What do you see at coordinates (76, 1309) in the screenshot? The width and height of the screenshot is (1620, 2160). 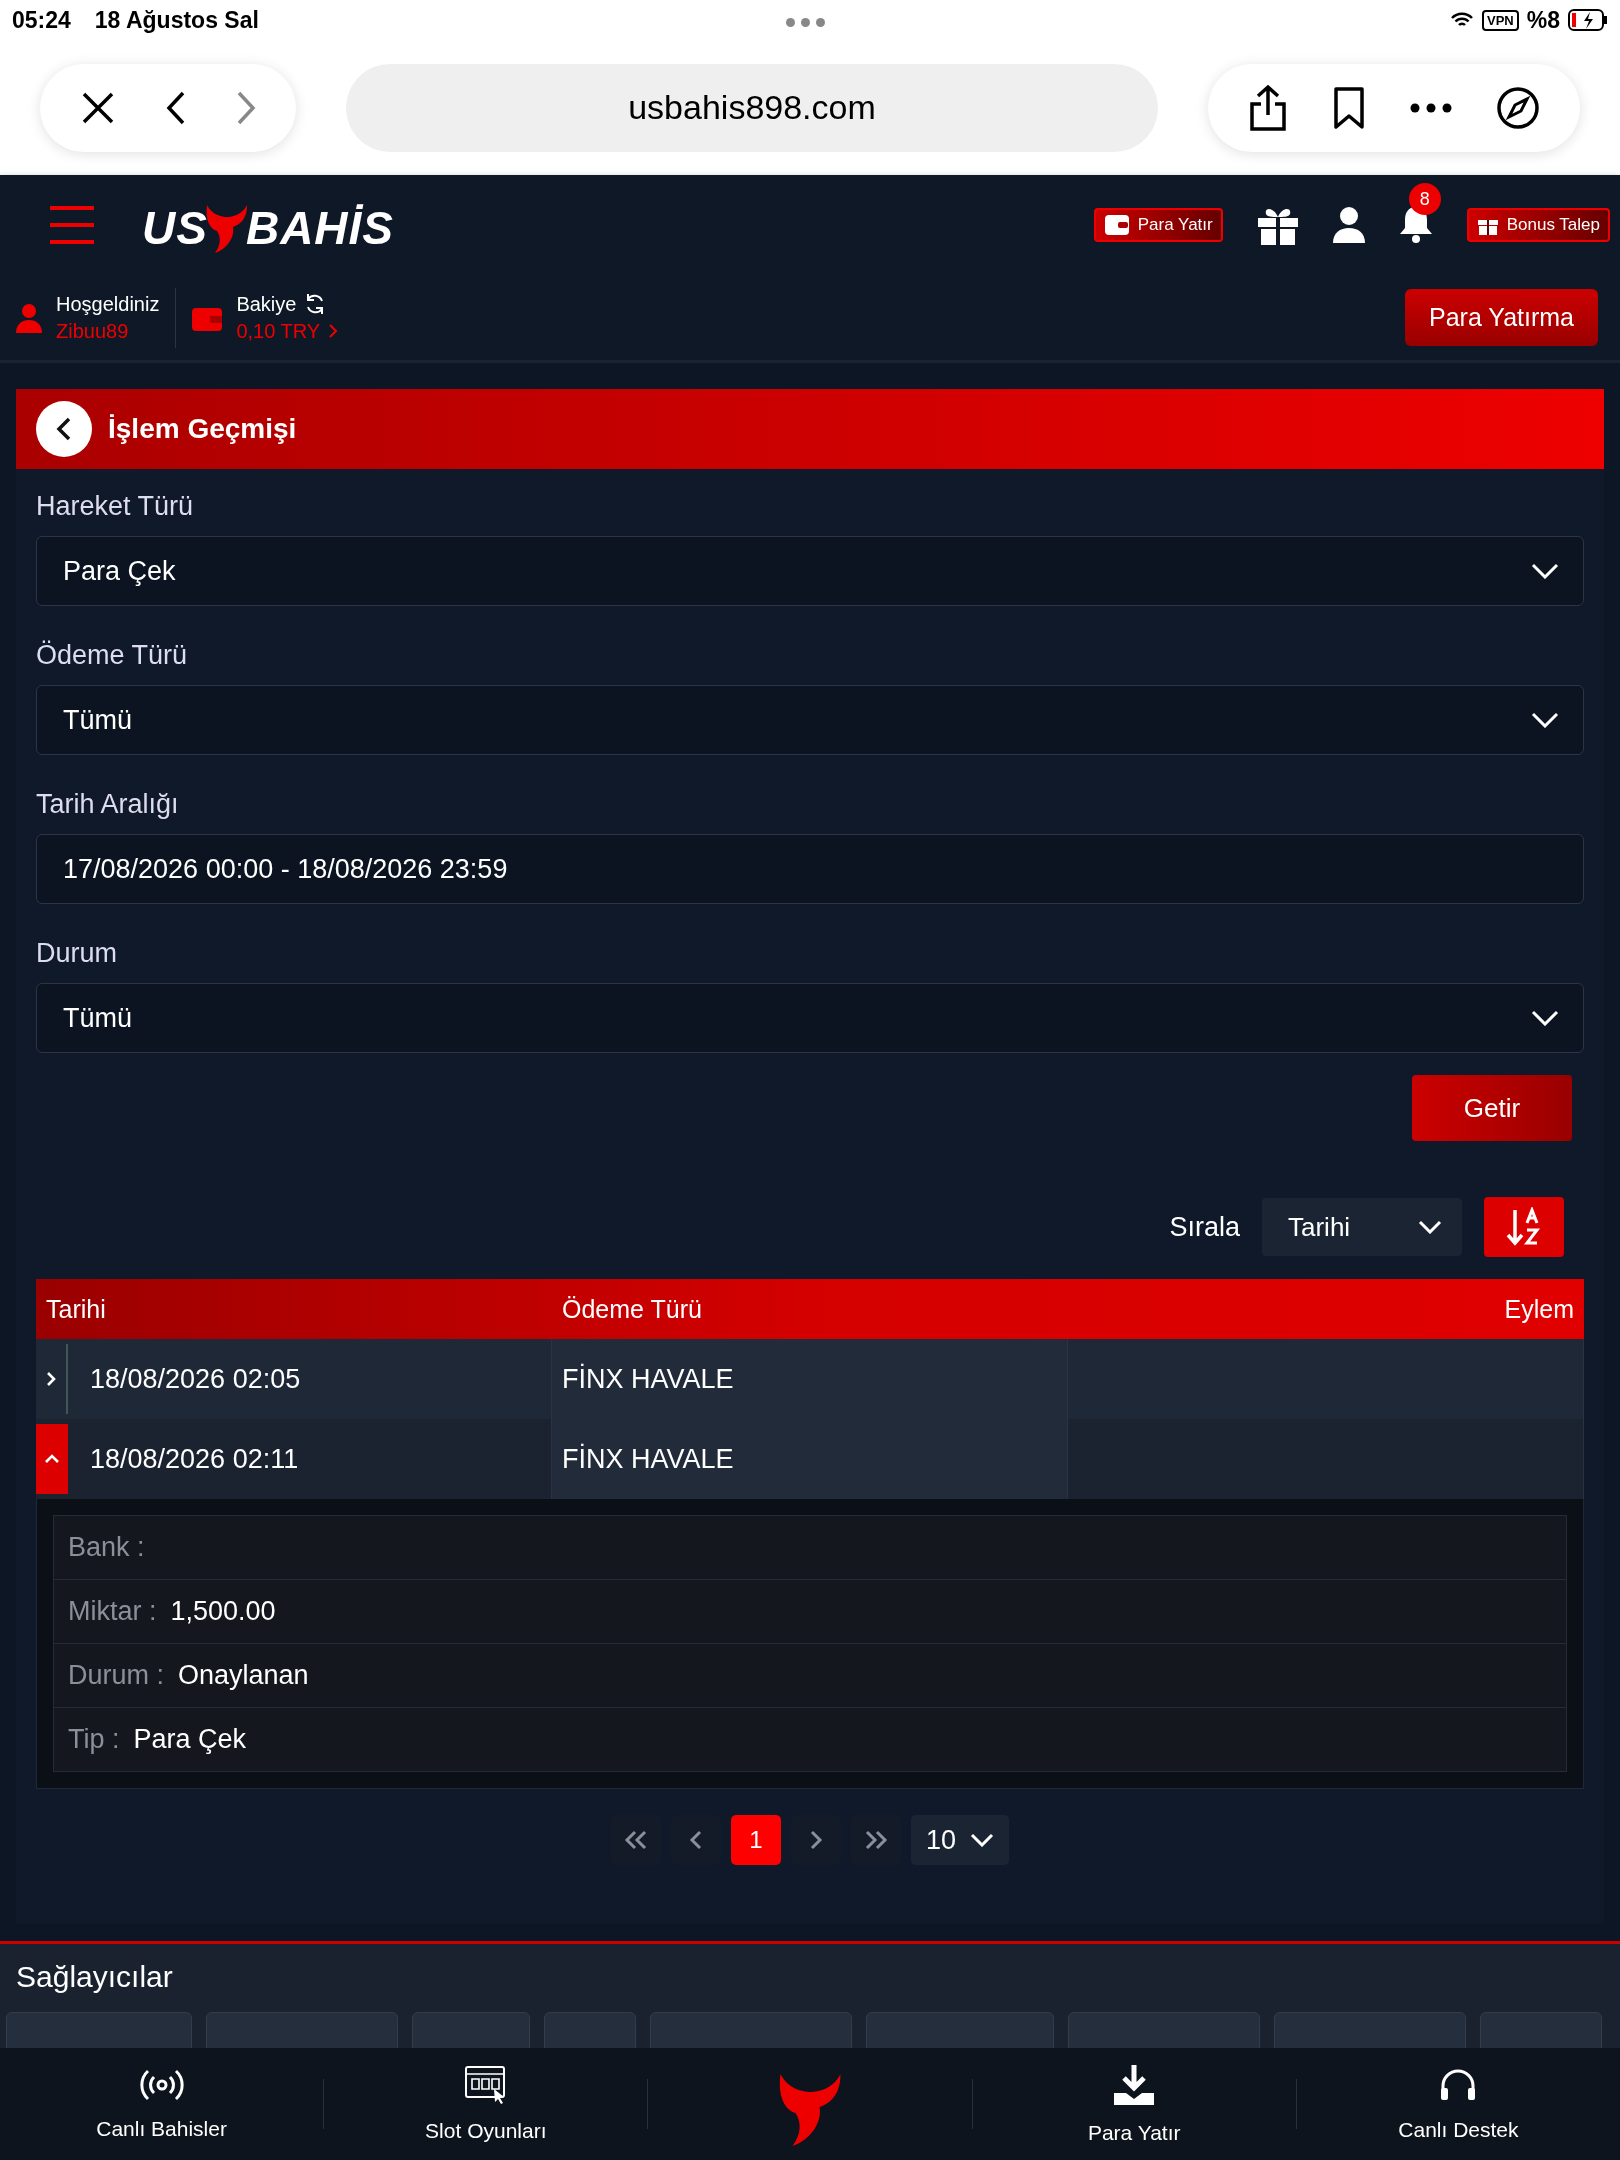 I see `column-header: Tarihi` at bounding box center [76, 1309].